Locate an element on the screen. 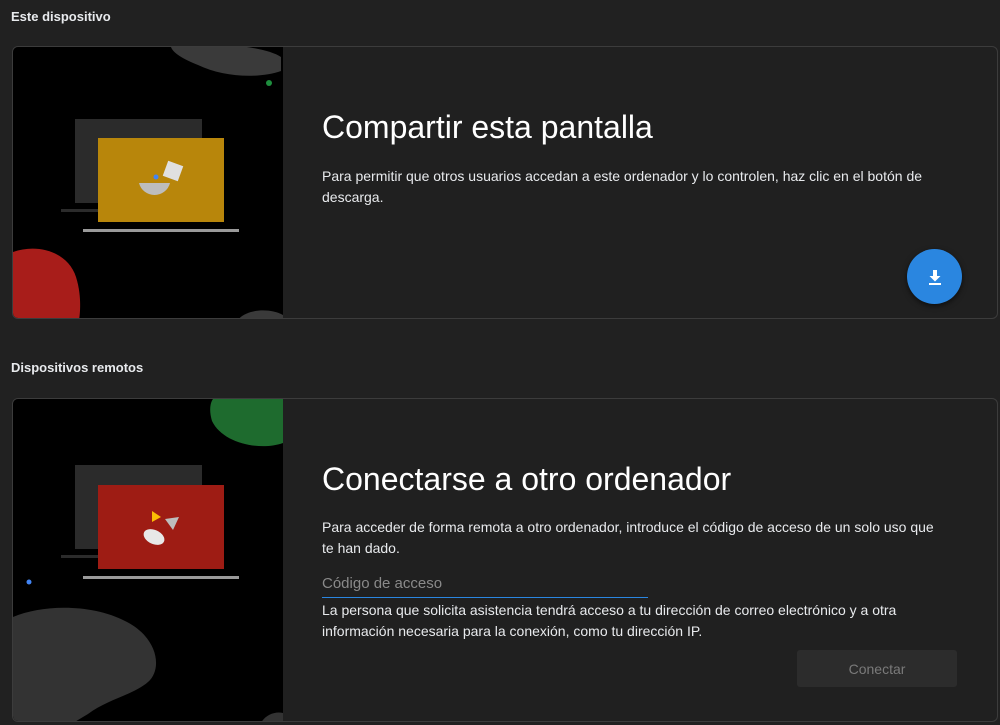 The width and height of the screenshot is (1000, 725). access-code-field is located at coordinates (485, 583).